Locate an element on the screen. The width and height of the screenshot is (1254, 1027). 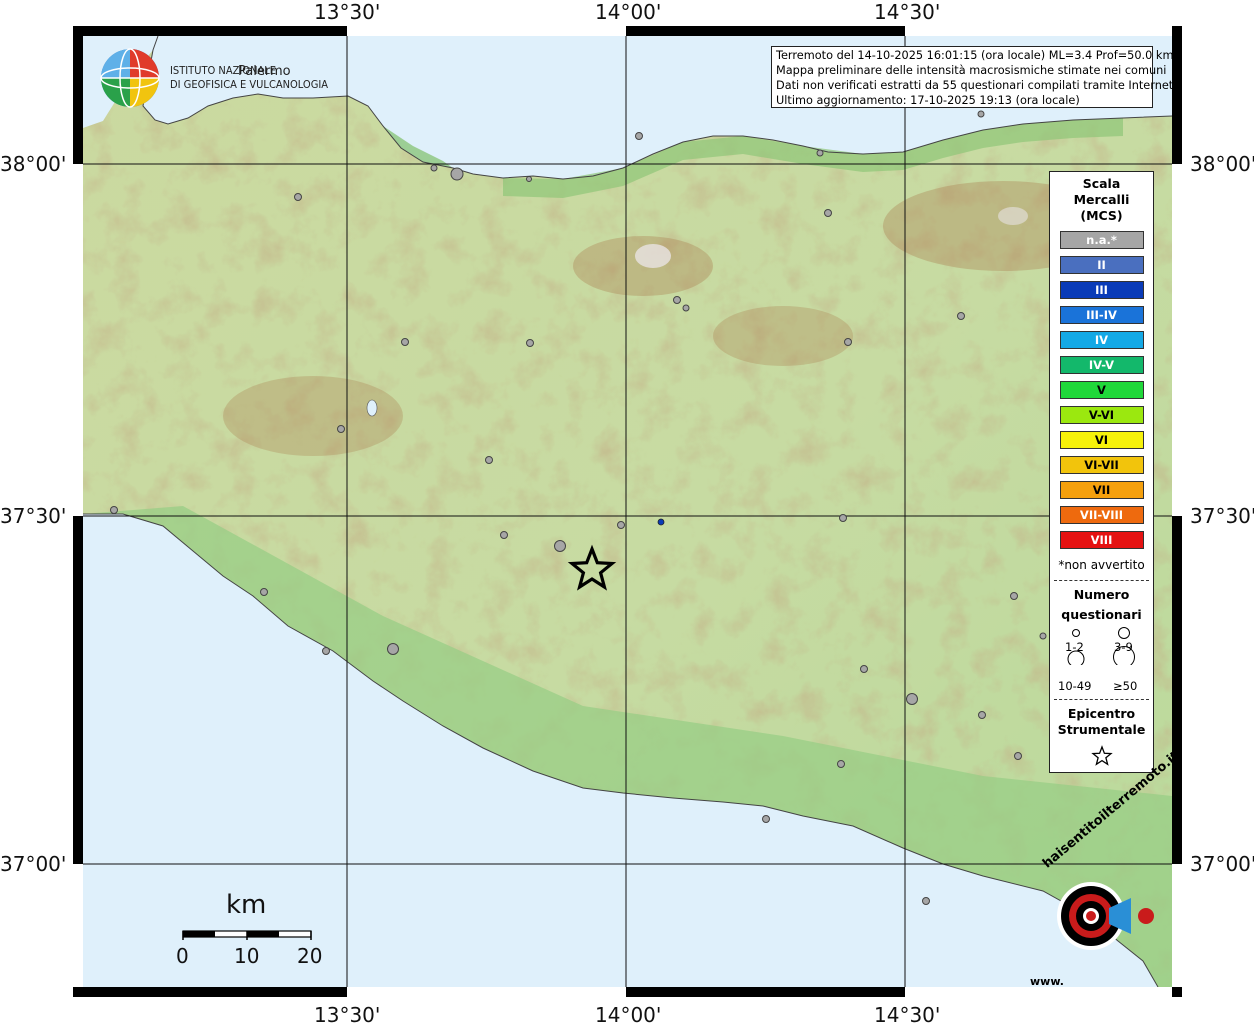
institute-line: DI GEOFISICA E VULCANOLOGIA is located at coordinates (249, 84).